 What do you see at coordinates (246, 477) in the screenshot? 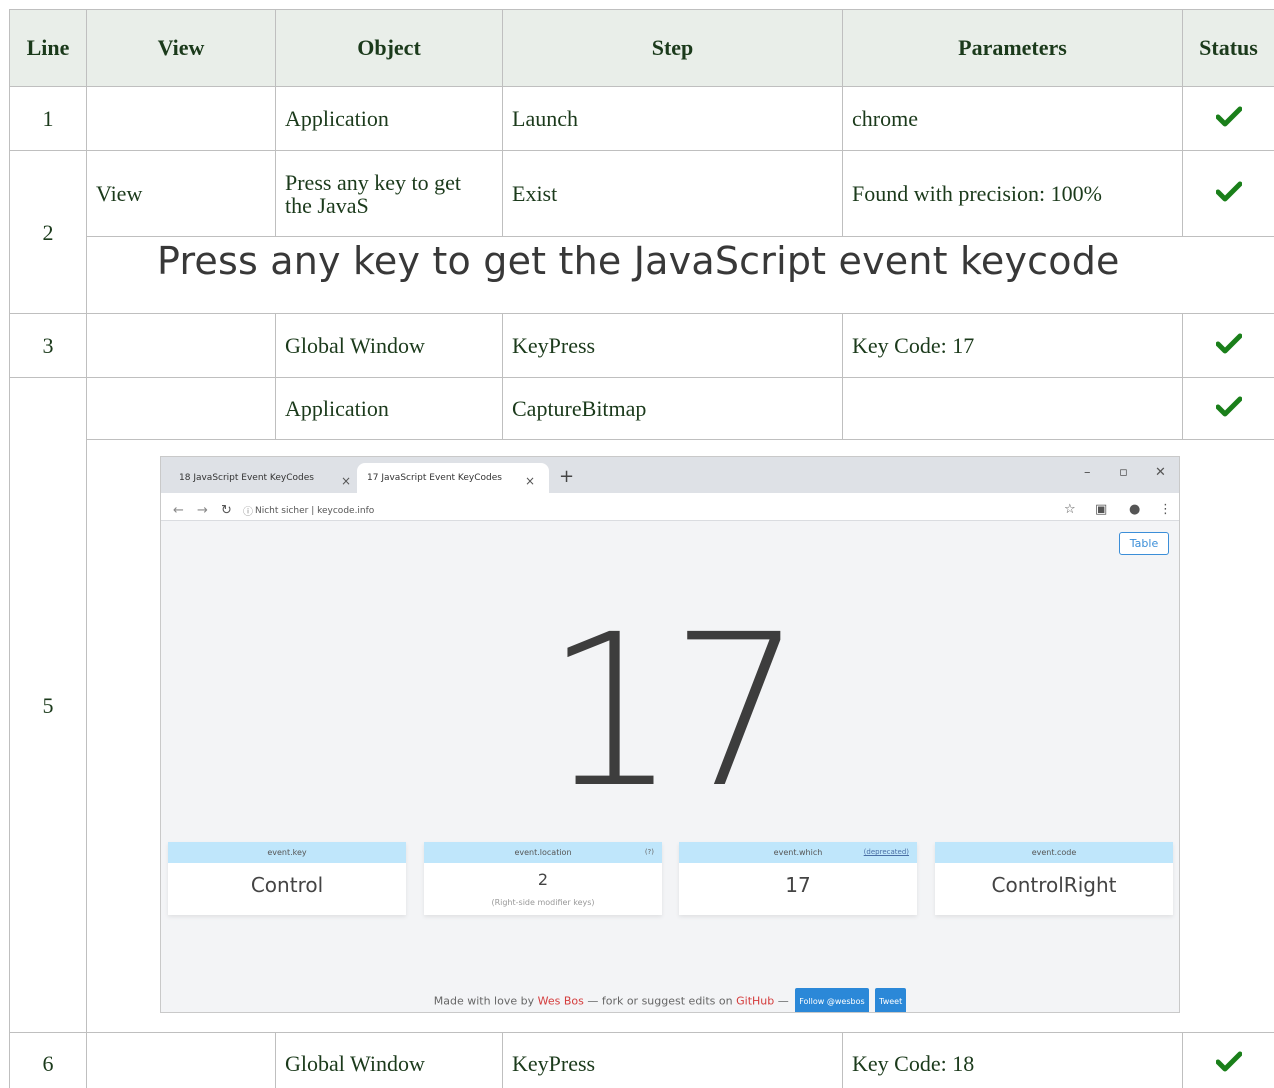
I see `tab-title: 18 JavaScript Event KeyCodes` at bounding box center [246, 477].